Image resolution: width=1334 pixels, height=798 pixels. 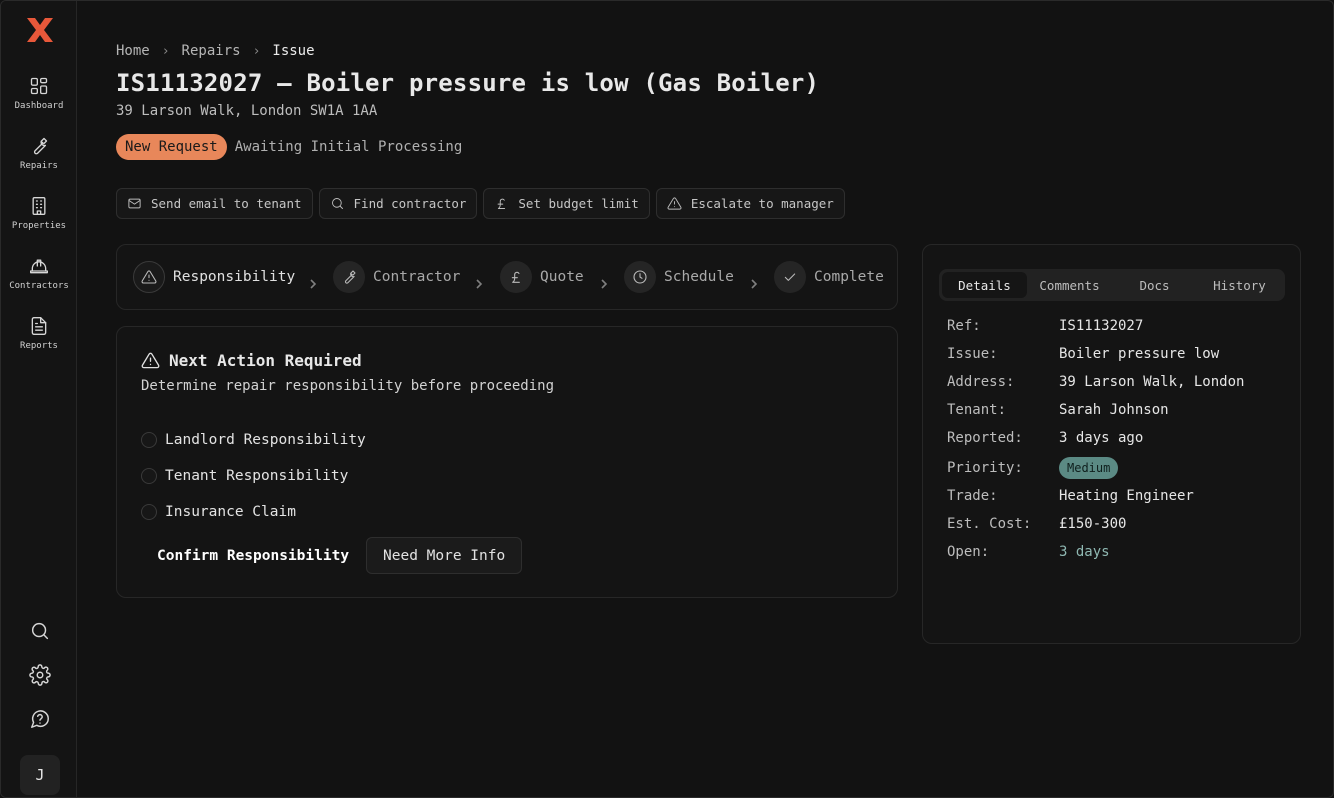 I want to click on breadcrumb-repairs: Repairs, so click(x=211, y=51).